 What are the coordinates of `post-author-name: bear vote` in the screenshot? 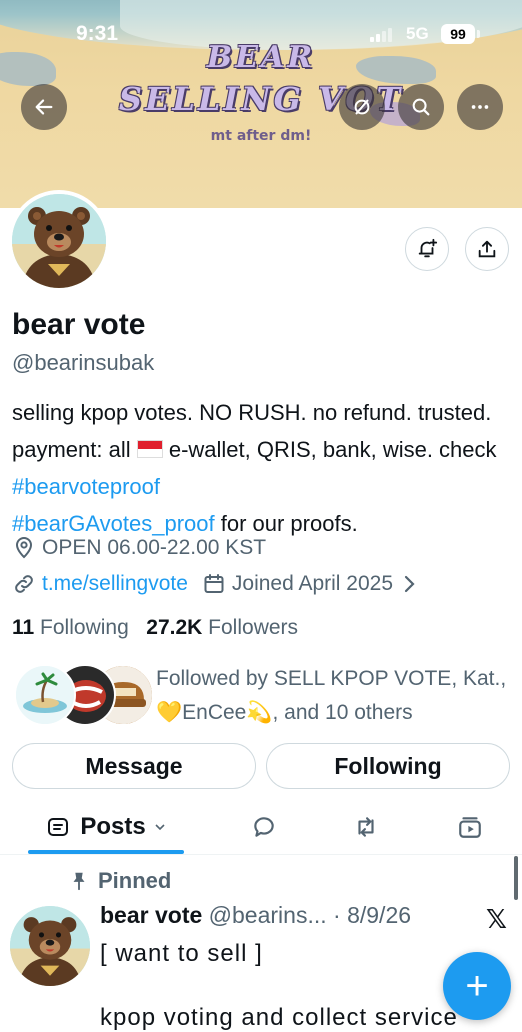 It's located at (151, 915).